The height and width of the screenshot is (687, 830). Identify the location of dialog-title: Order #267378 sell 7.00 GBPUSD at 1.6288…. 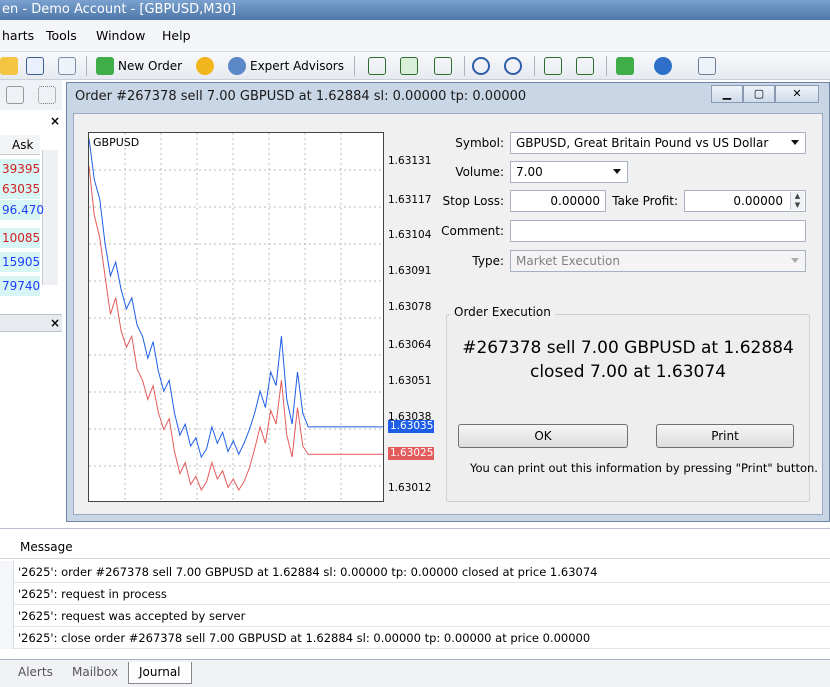
(301, 96).